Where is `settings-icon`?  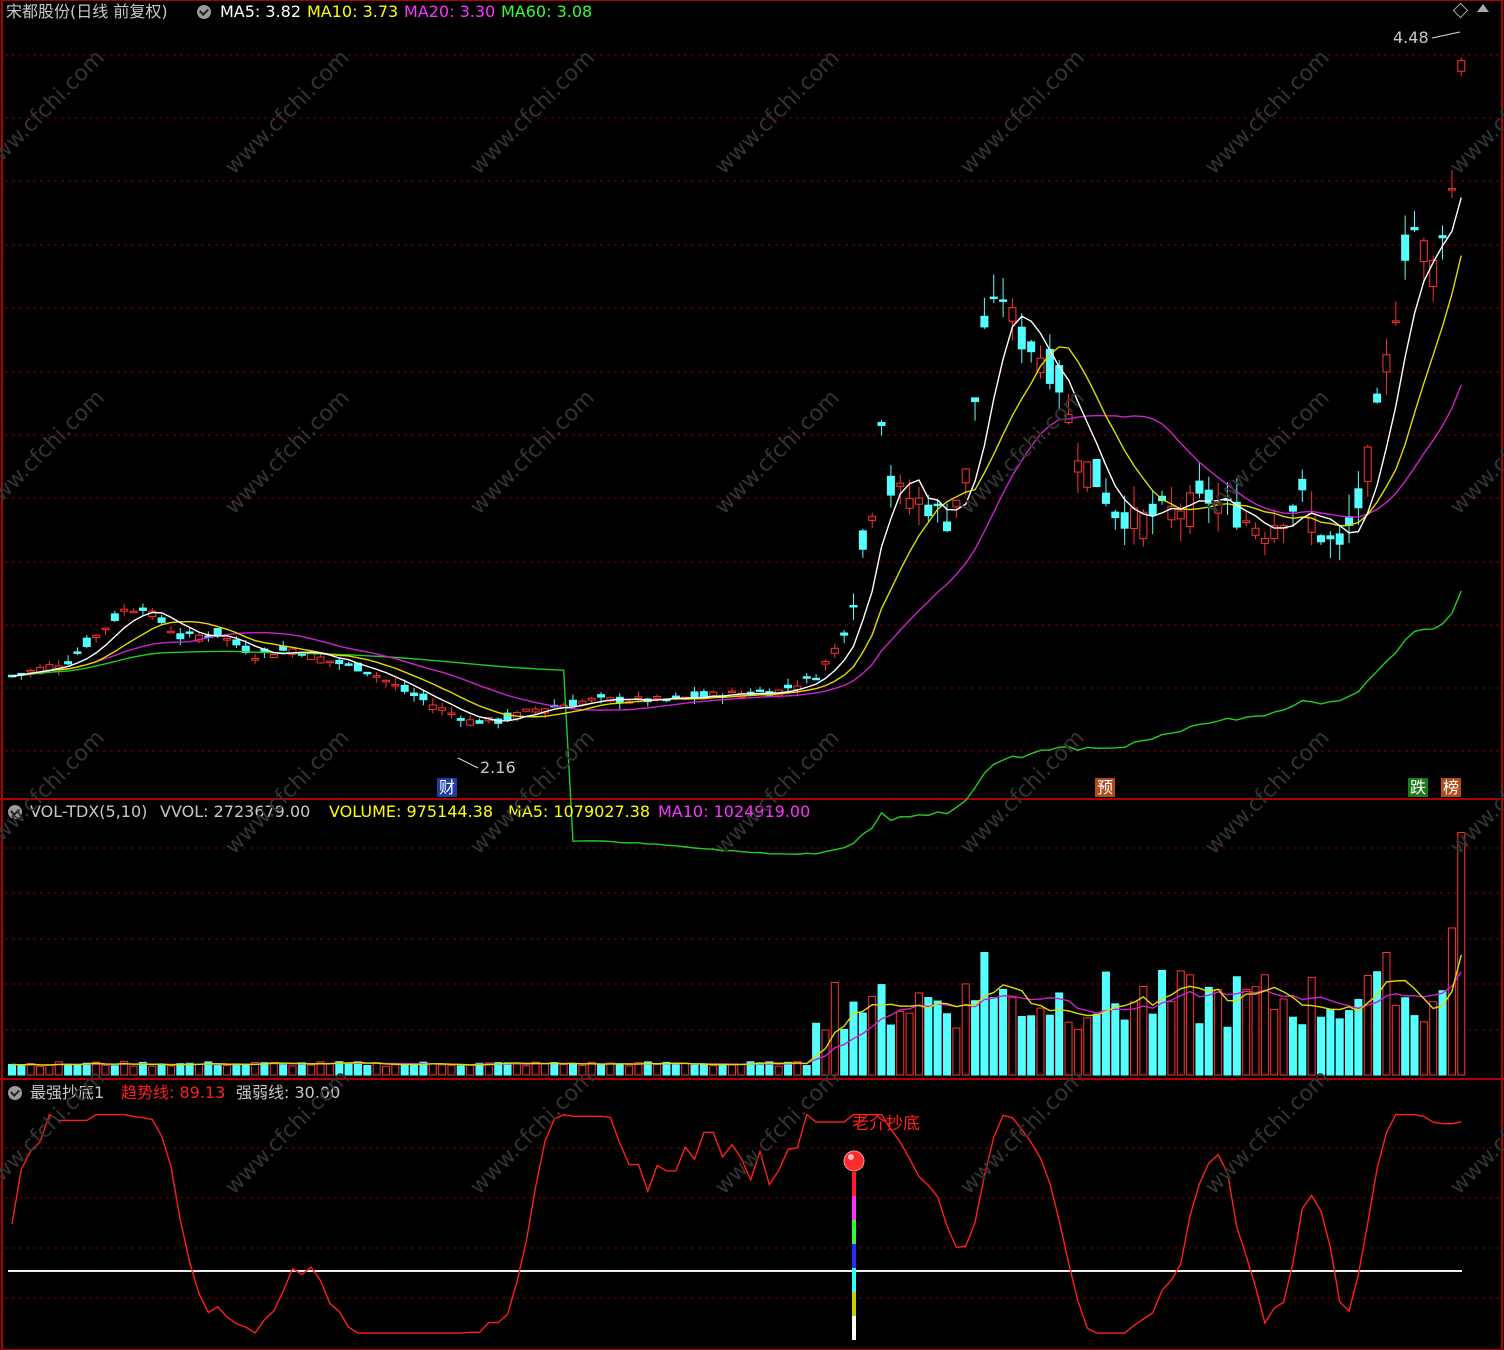
settings-icon is located at coordinates (204, 12).